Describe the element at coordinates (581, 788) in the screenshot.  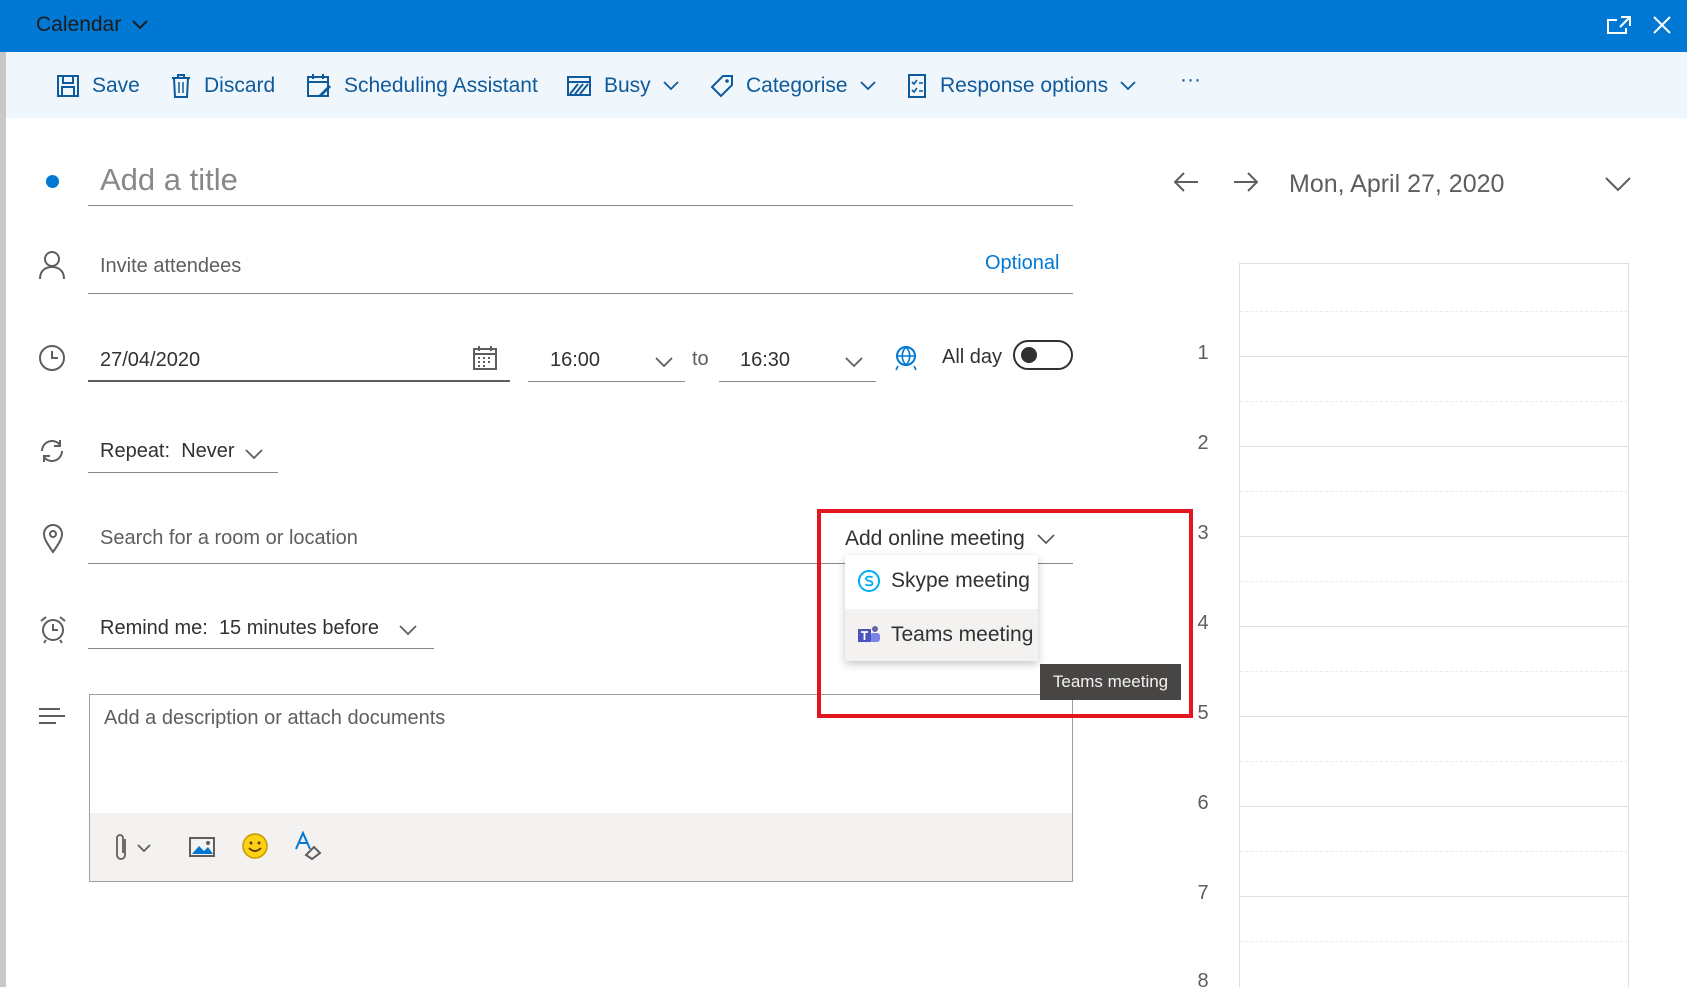
I see `description-editor: Add a description or attach documents` at that location.